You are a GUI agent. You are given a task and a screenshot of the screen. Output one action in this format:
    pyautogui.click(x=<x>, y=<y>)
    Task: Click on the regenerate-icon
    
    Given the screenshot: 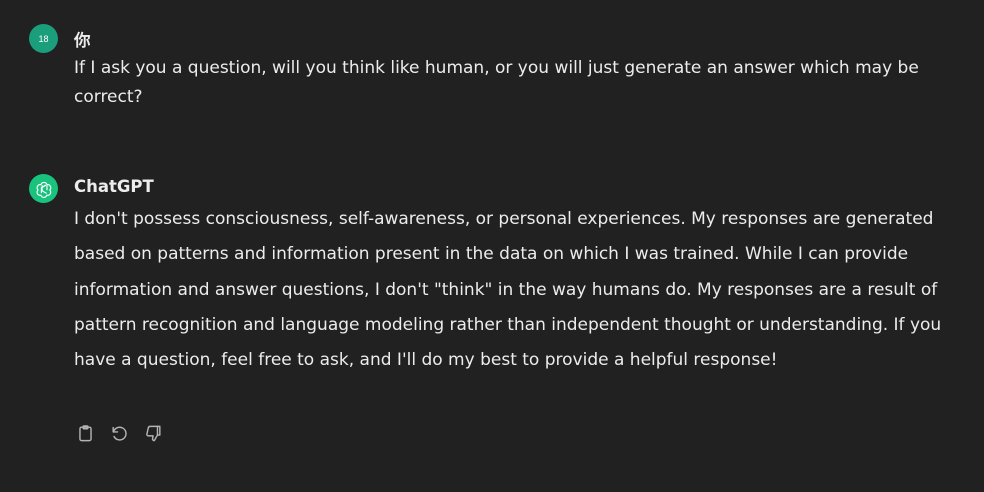 What is the action you would take?
    pyautogui.click(x=119, y=433)
    